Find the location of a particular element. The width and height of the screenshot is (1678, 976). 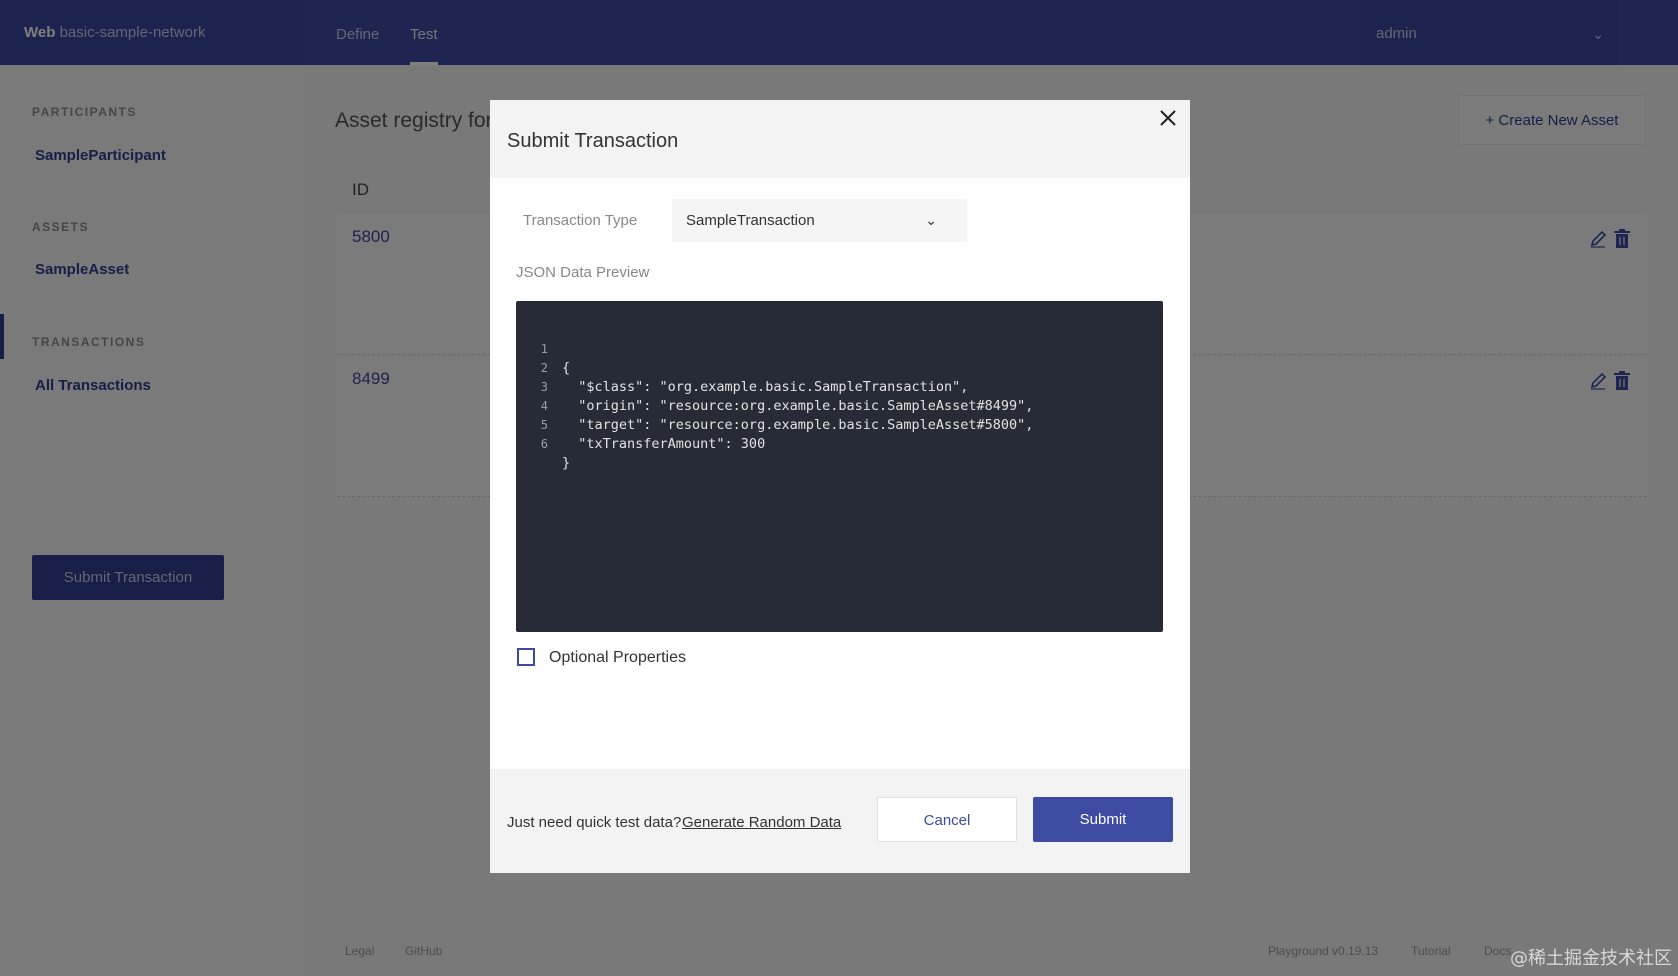

code-line: 6 } is located at coordinates (839, 443).